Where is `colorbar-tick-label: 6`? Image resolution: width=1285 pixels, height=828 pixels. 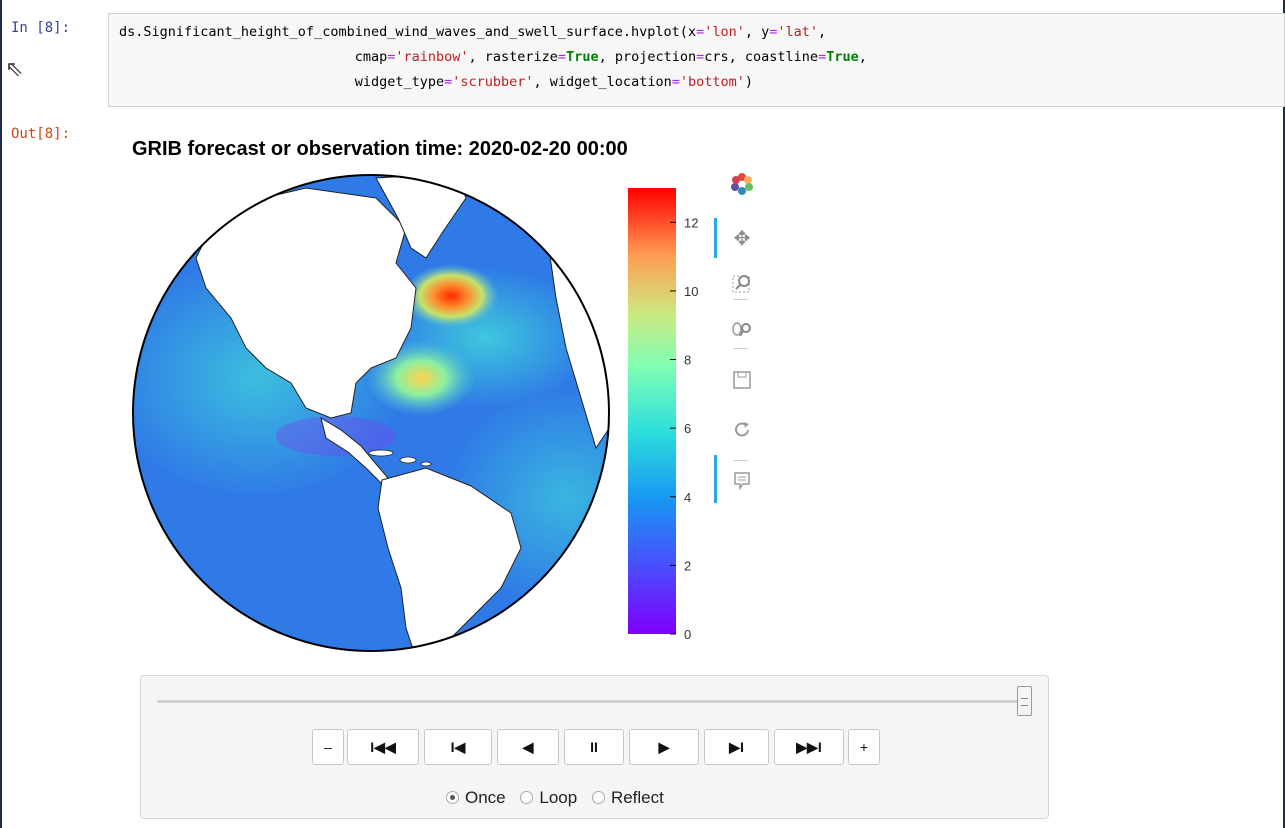 colorbar-tick-label: 6 is located at coordinates (687, 428).